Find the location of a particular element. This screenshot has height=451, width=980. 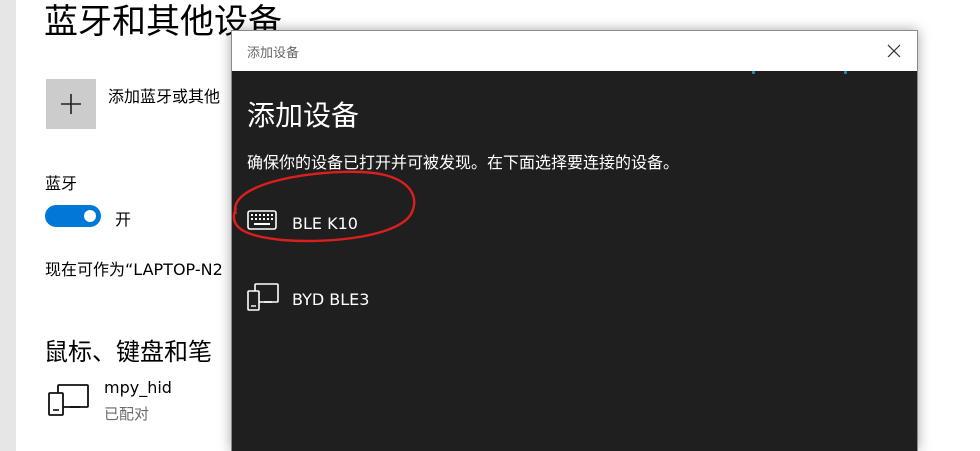

paired-device-name: mpy_hid is located at coordinates (138, 387).